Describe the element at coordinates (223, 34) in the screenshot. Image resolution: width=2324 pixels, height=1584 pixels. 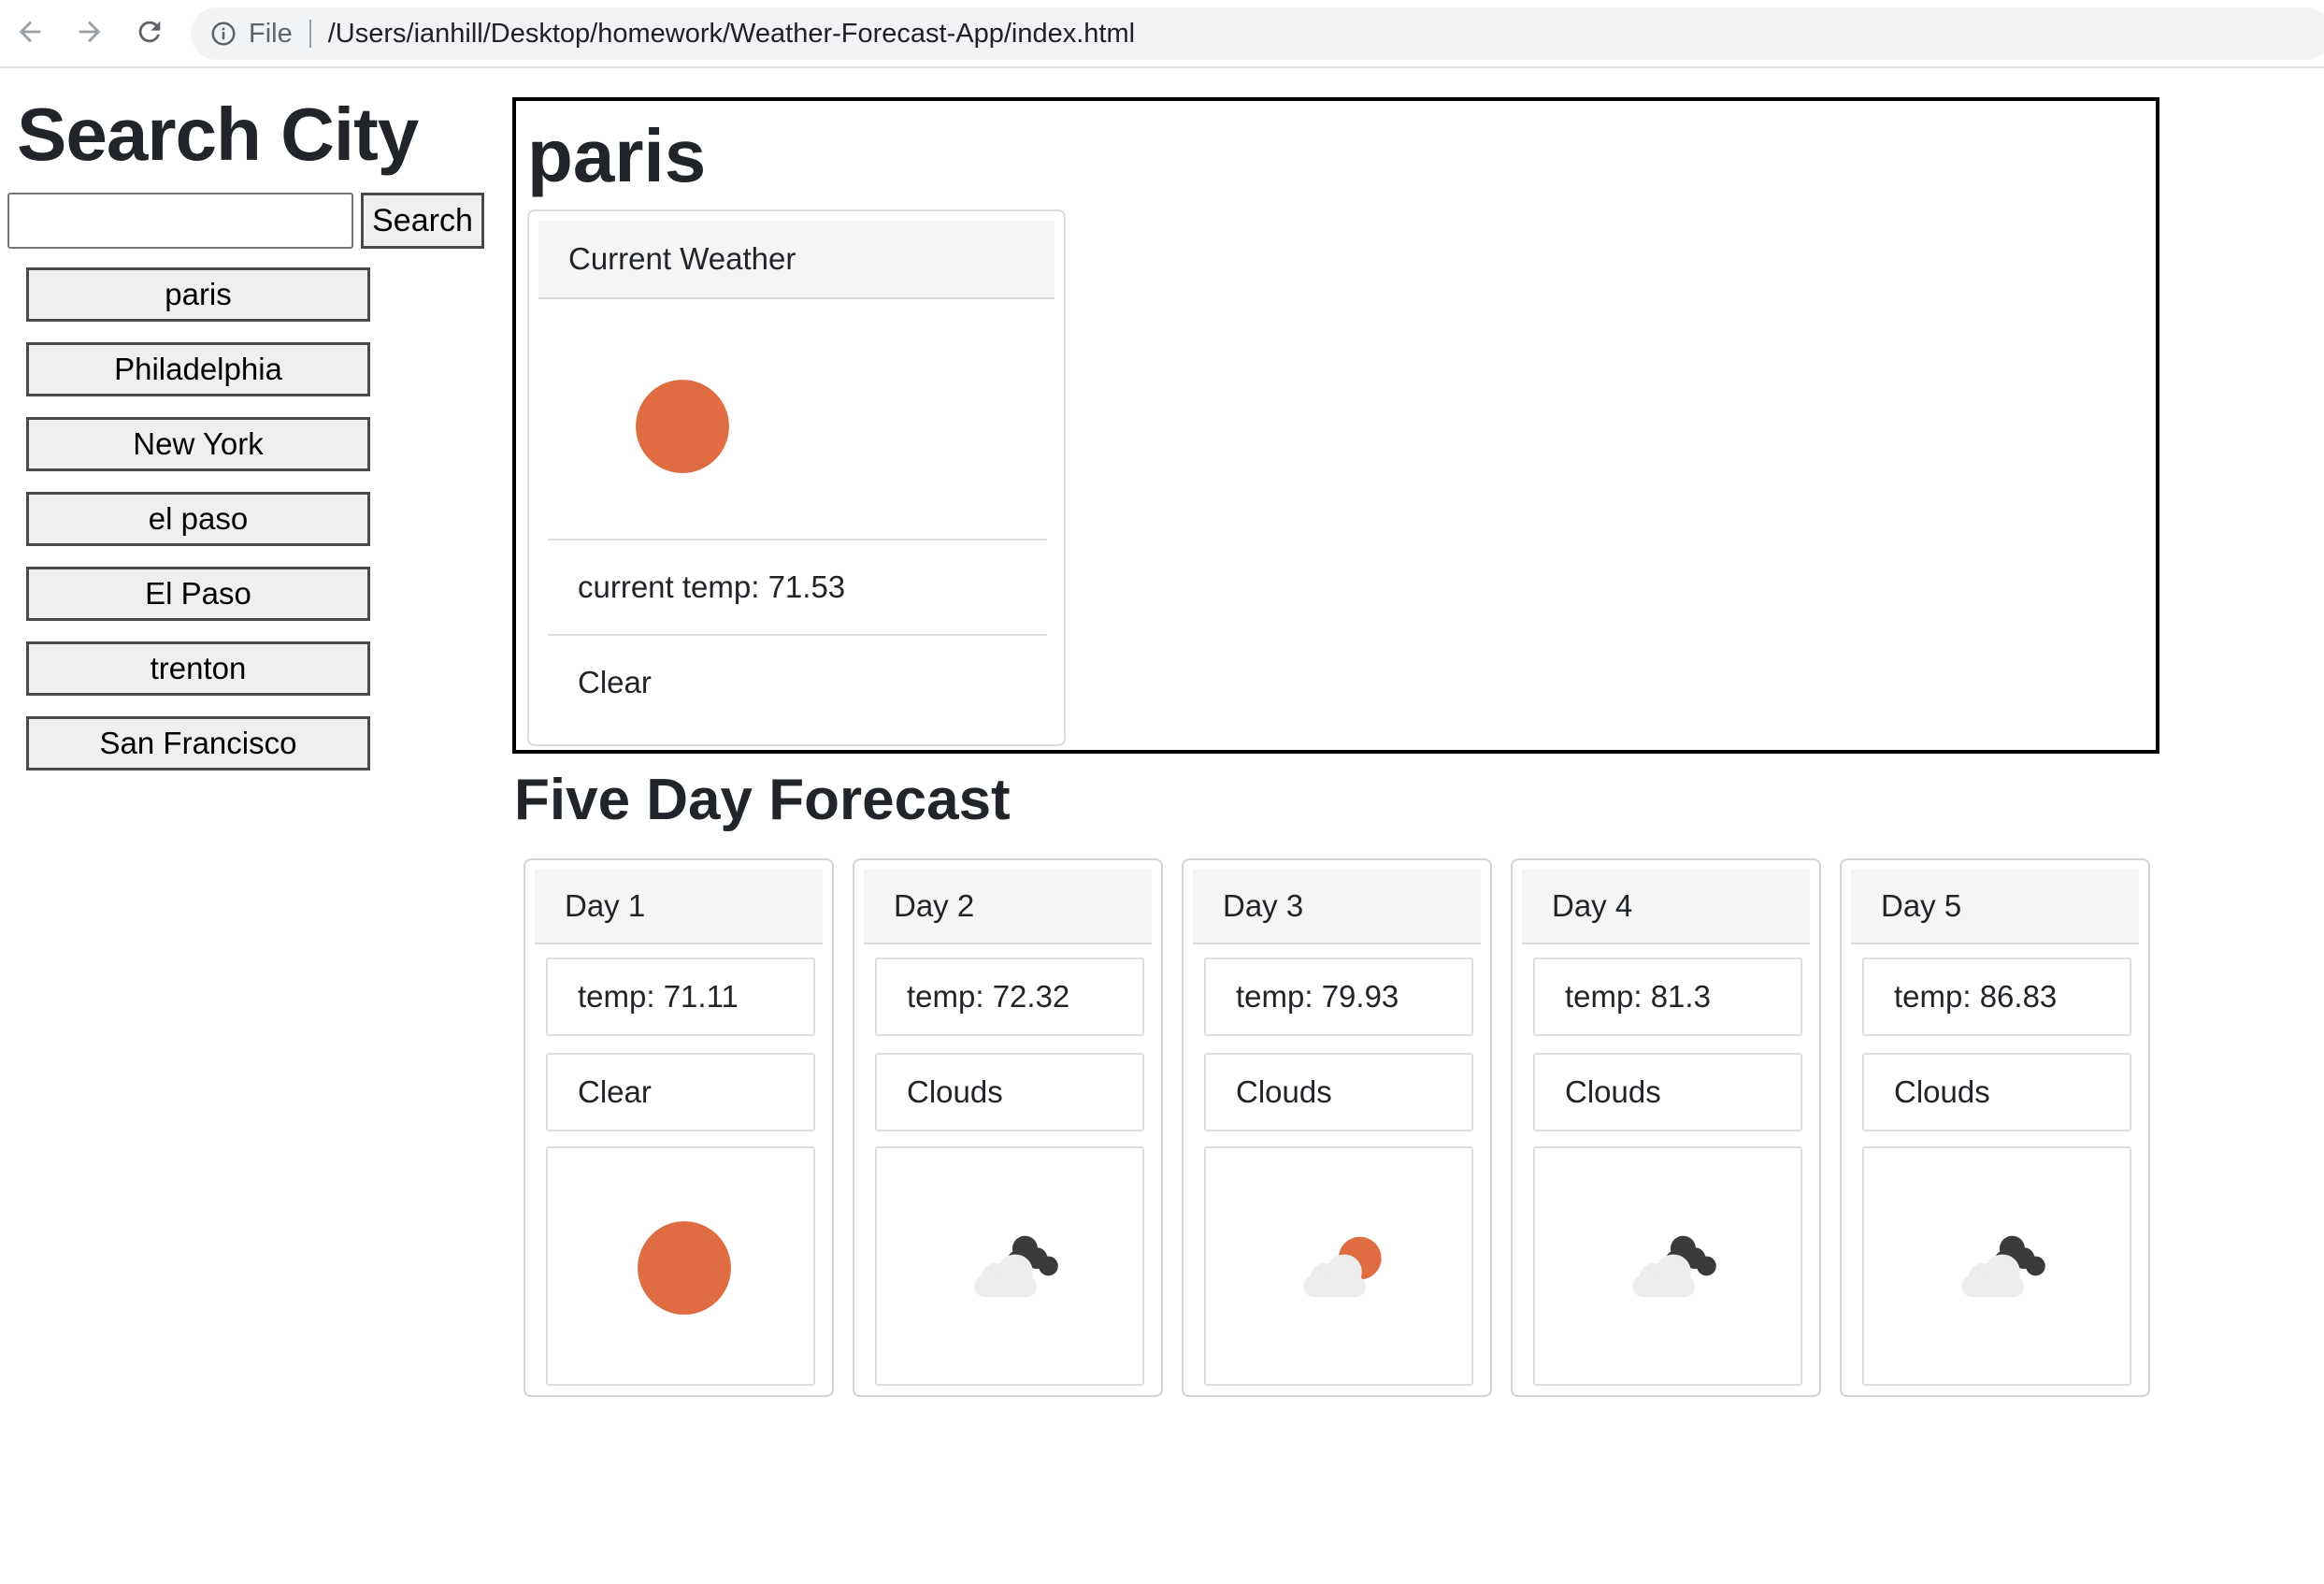
I see `info-icon` at that location.